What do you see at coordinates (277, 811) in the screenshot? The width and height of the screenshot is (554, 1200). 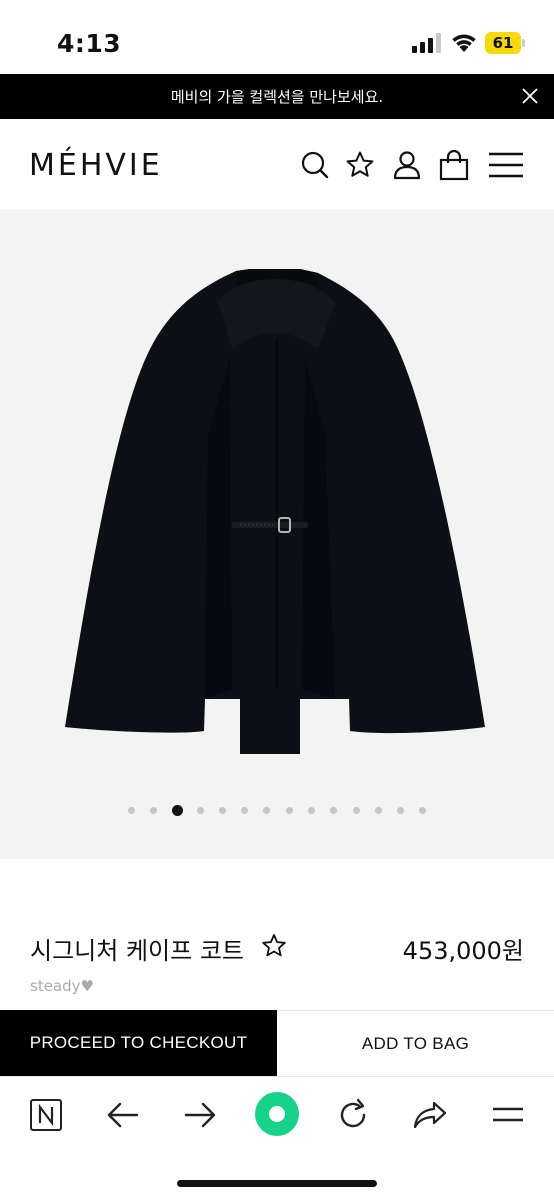 I see `carousel-dots` at bounding box center [277, 811].